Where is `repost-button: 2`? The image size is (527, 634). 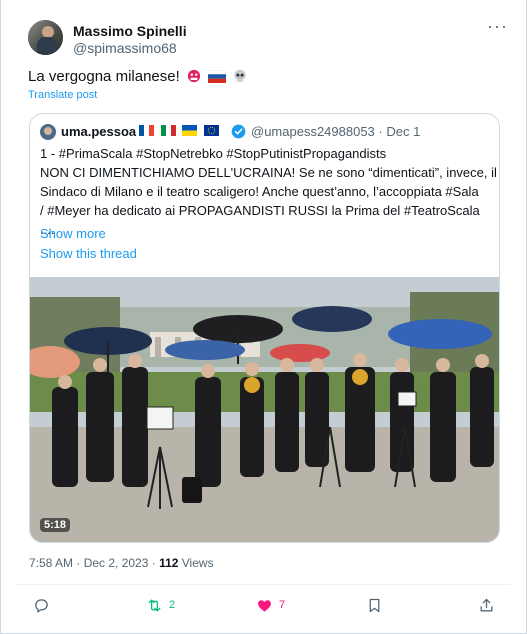
repost-button: 2 is located at coordinates (160, 605).